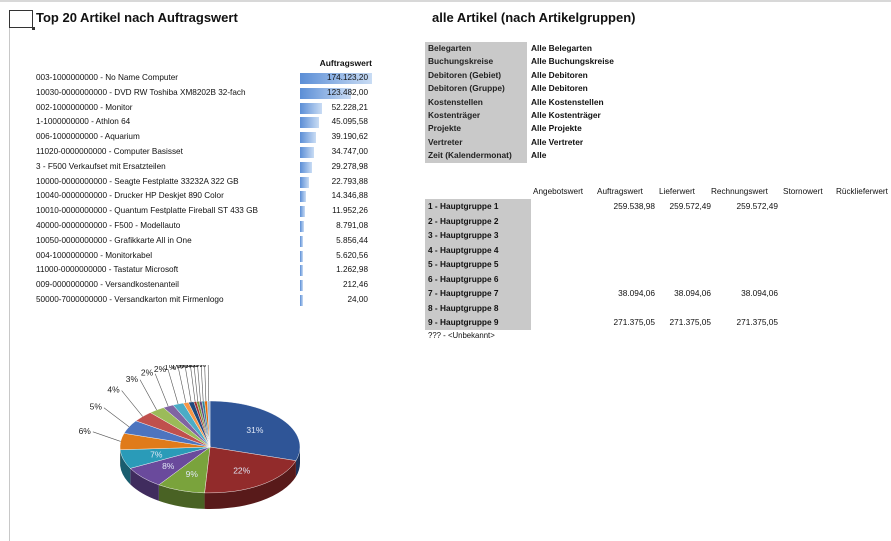  Describe the element at coordinates (84, 107) in the screenshot. I see `top20-row-label: 002-1000000000 - Monitor` at that location.